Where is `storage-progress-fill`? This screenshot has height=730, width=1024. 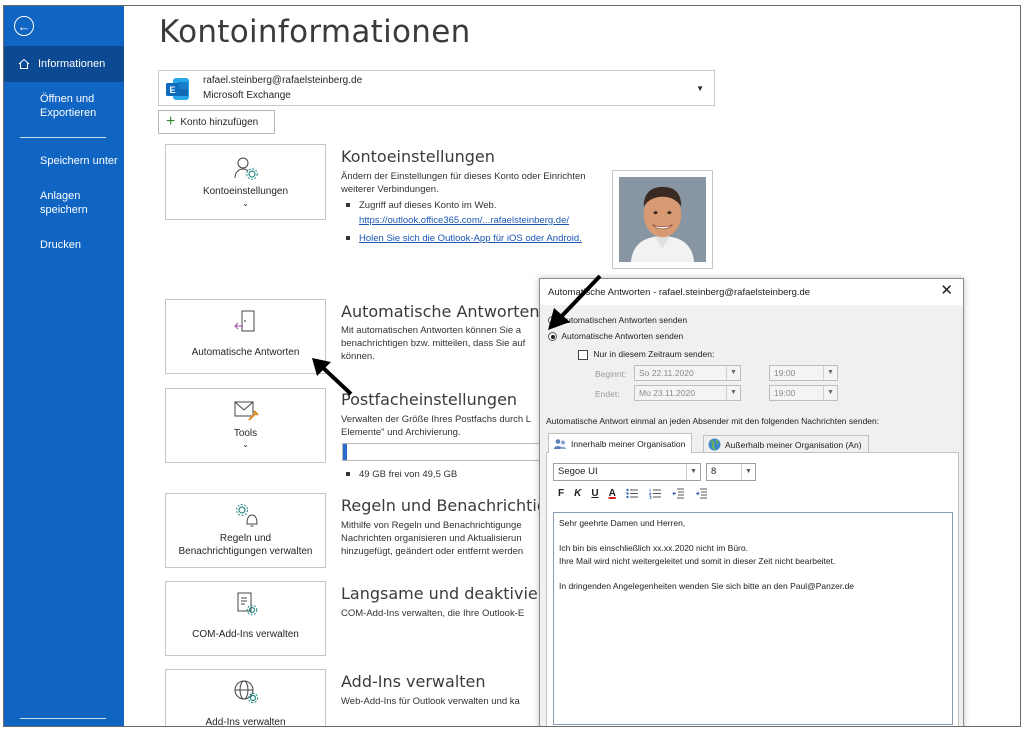
storage-progress-fill is located at coordinates (345, 452).